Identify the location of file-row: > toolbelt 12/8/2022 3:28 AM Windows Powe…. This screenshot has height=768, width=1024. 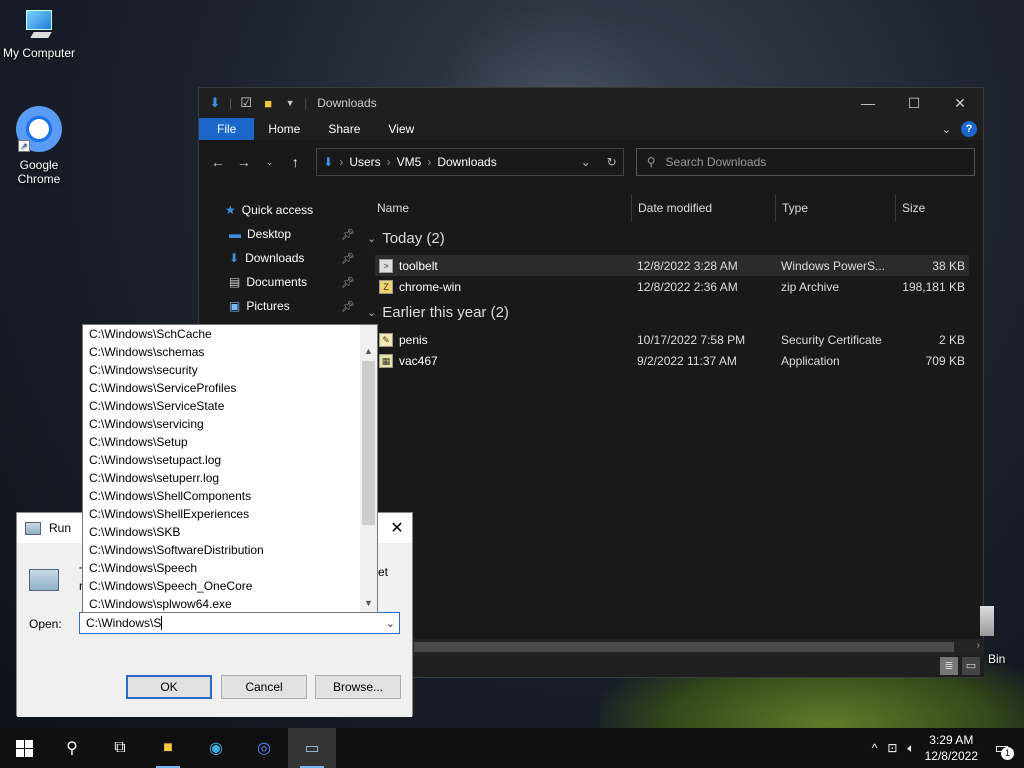
(672, 265).